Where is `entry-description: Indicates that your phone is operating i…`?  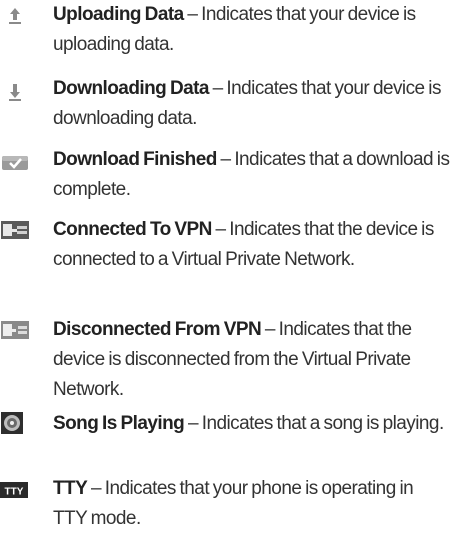 entry-description: Indicates that your phone is operating i… is located at coordinates (233, 503).